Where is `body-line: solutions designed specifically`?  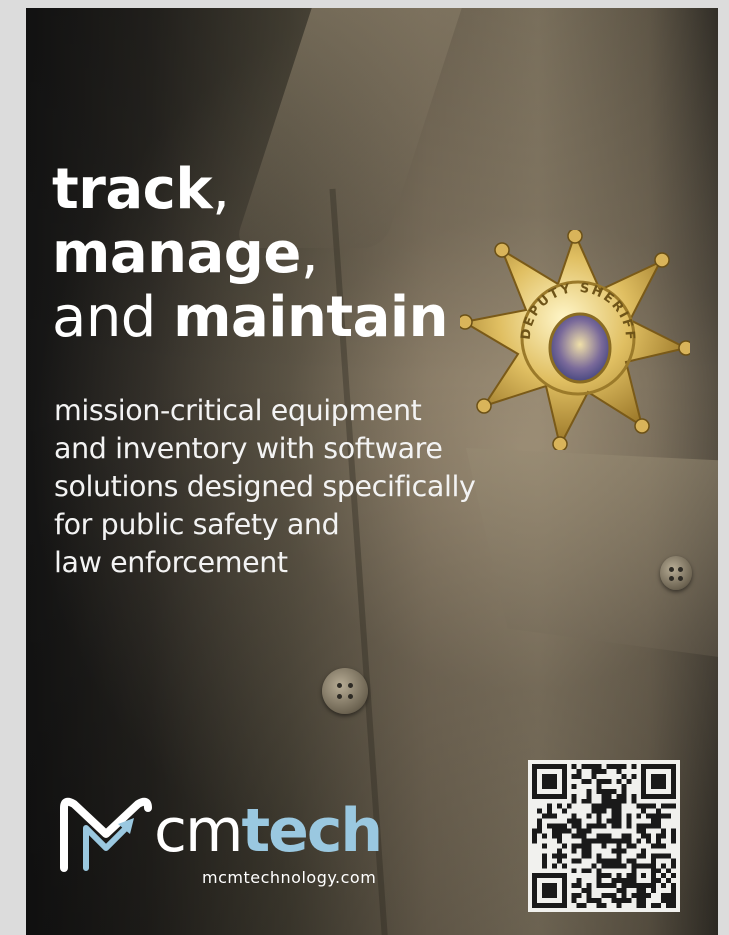 body-line: solutions designed specifically is located at coordinates (265, 486).